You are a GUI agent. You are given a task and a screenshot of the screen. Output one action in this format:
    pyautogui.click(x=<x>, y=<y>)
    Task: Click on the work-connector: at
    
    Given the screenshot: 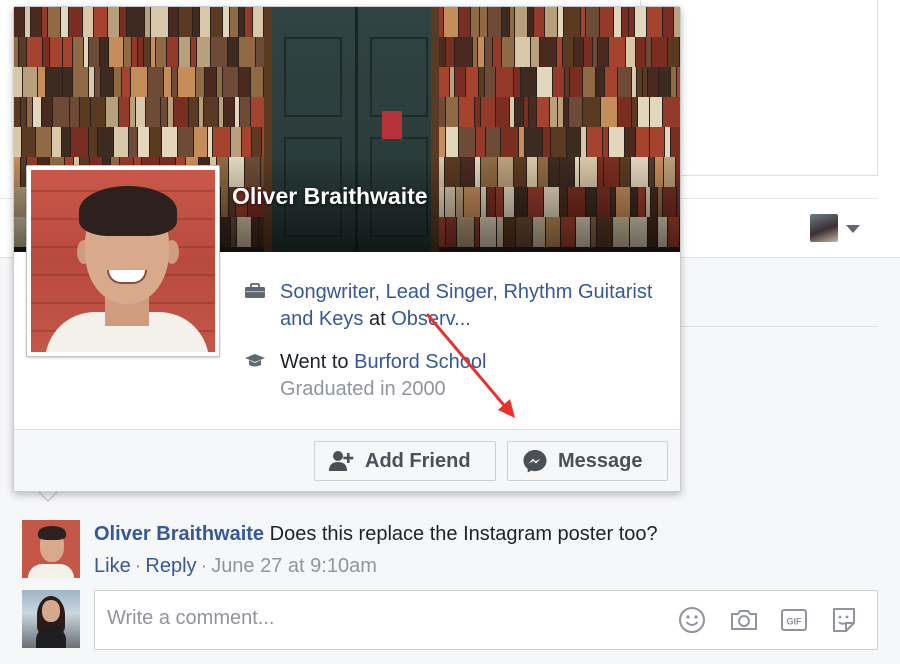 What is the action you would take?
    pyautogui.click(x=377, y=319)
    